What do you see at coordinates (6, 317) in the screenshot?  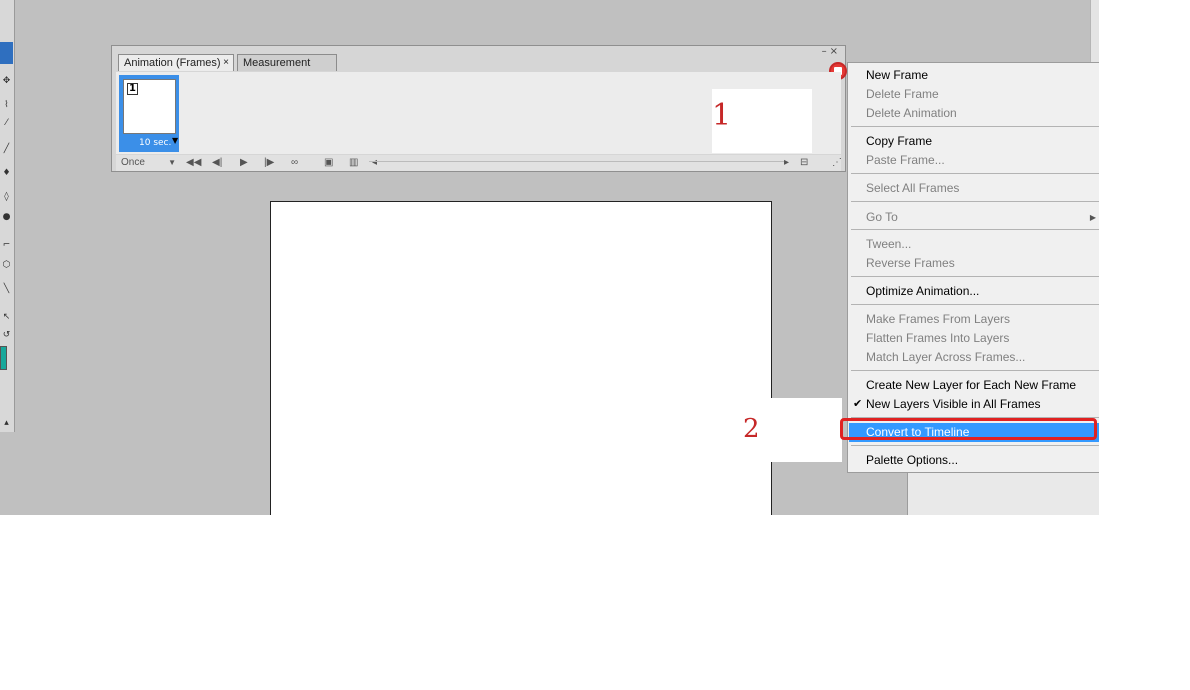 I see `hand-tool-icon: ↖` at bounding box center [6, 317].